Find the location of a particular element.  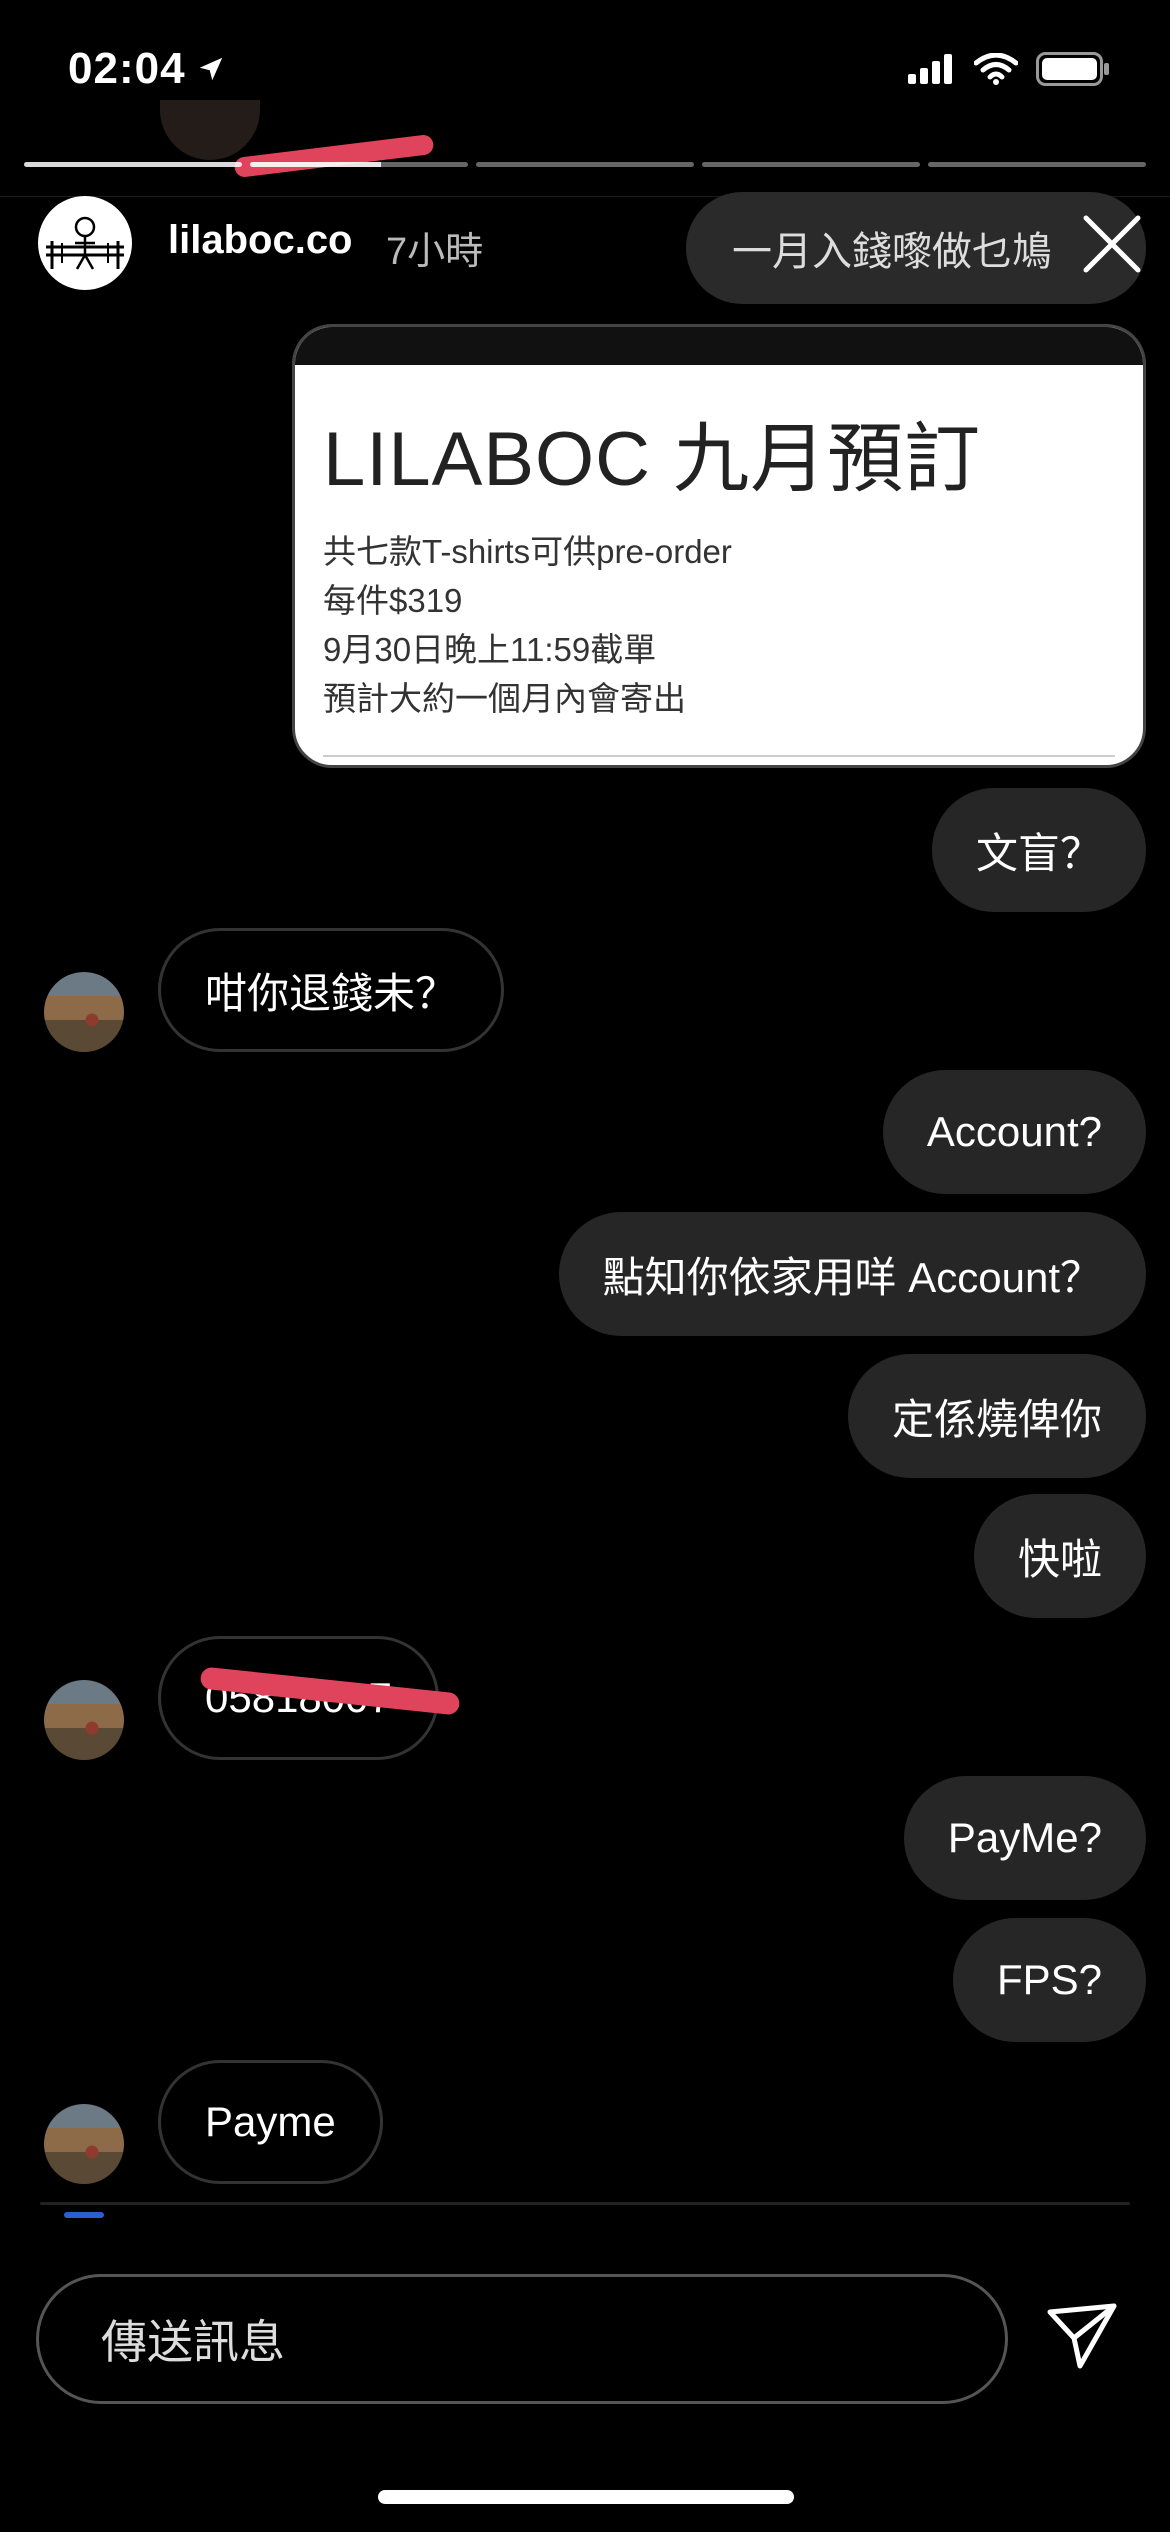

status-icons is located at coordinates (1009, 69).